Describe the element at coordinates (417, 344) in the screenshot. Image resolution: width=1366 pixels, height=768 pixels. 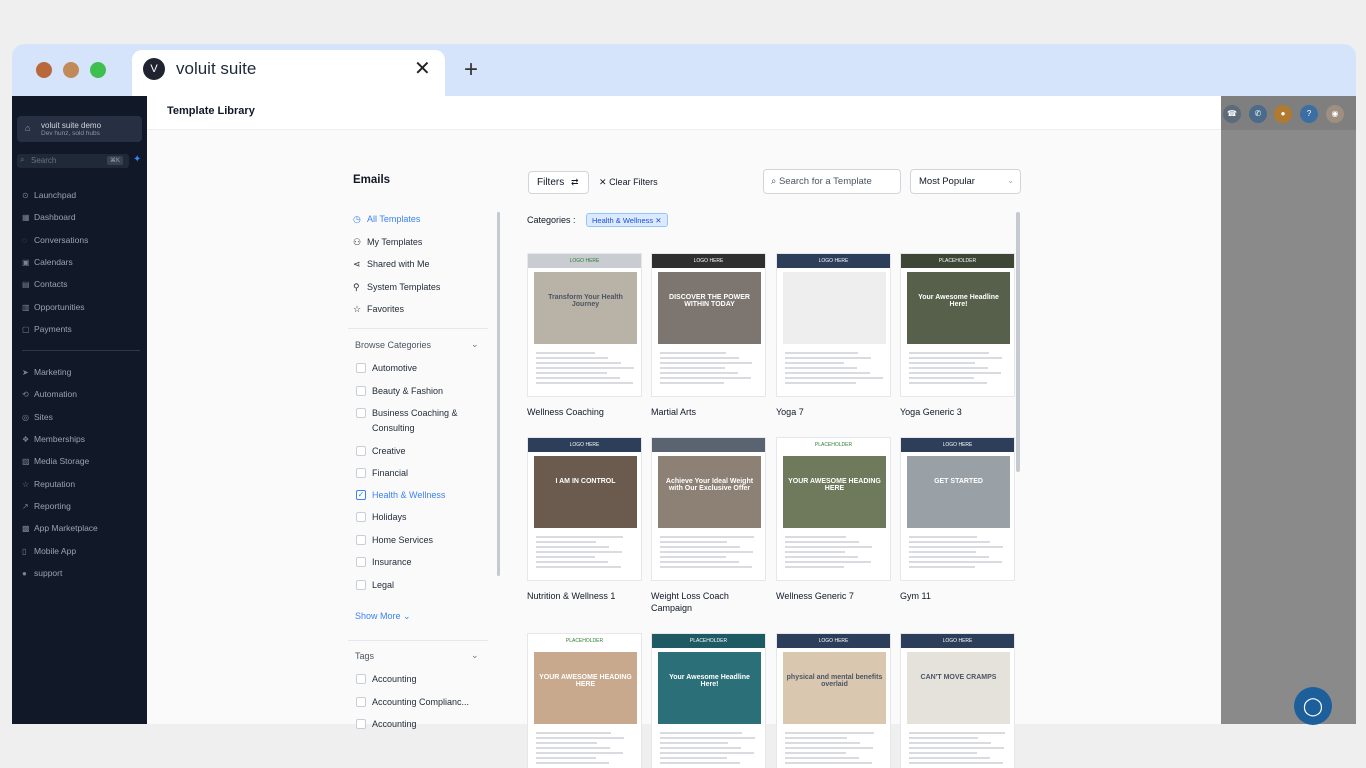
I see `browse-categories-heading: Browse Categories ⌄` at that location.